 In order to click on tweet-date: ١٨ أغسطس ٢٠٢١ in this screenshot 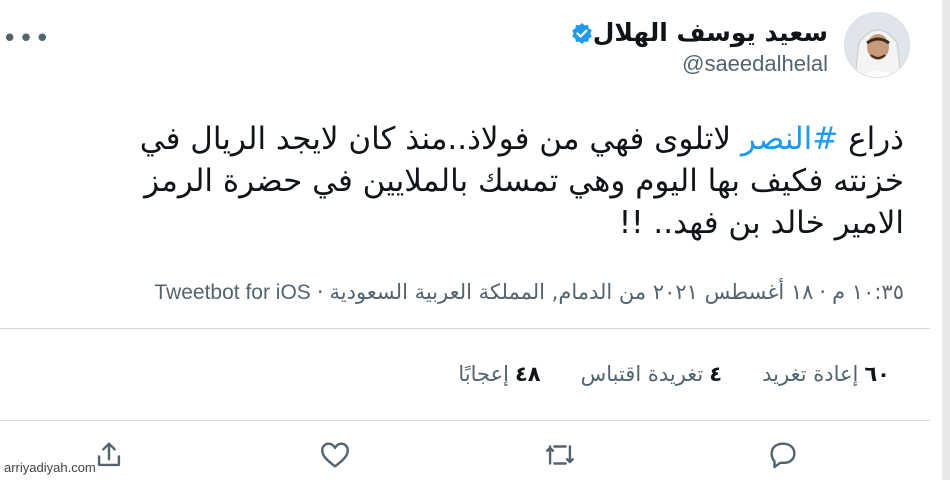, I will do `click(733, 292)`.